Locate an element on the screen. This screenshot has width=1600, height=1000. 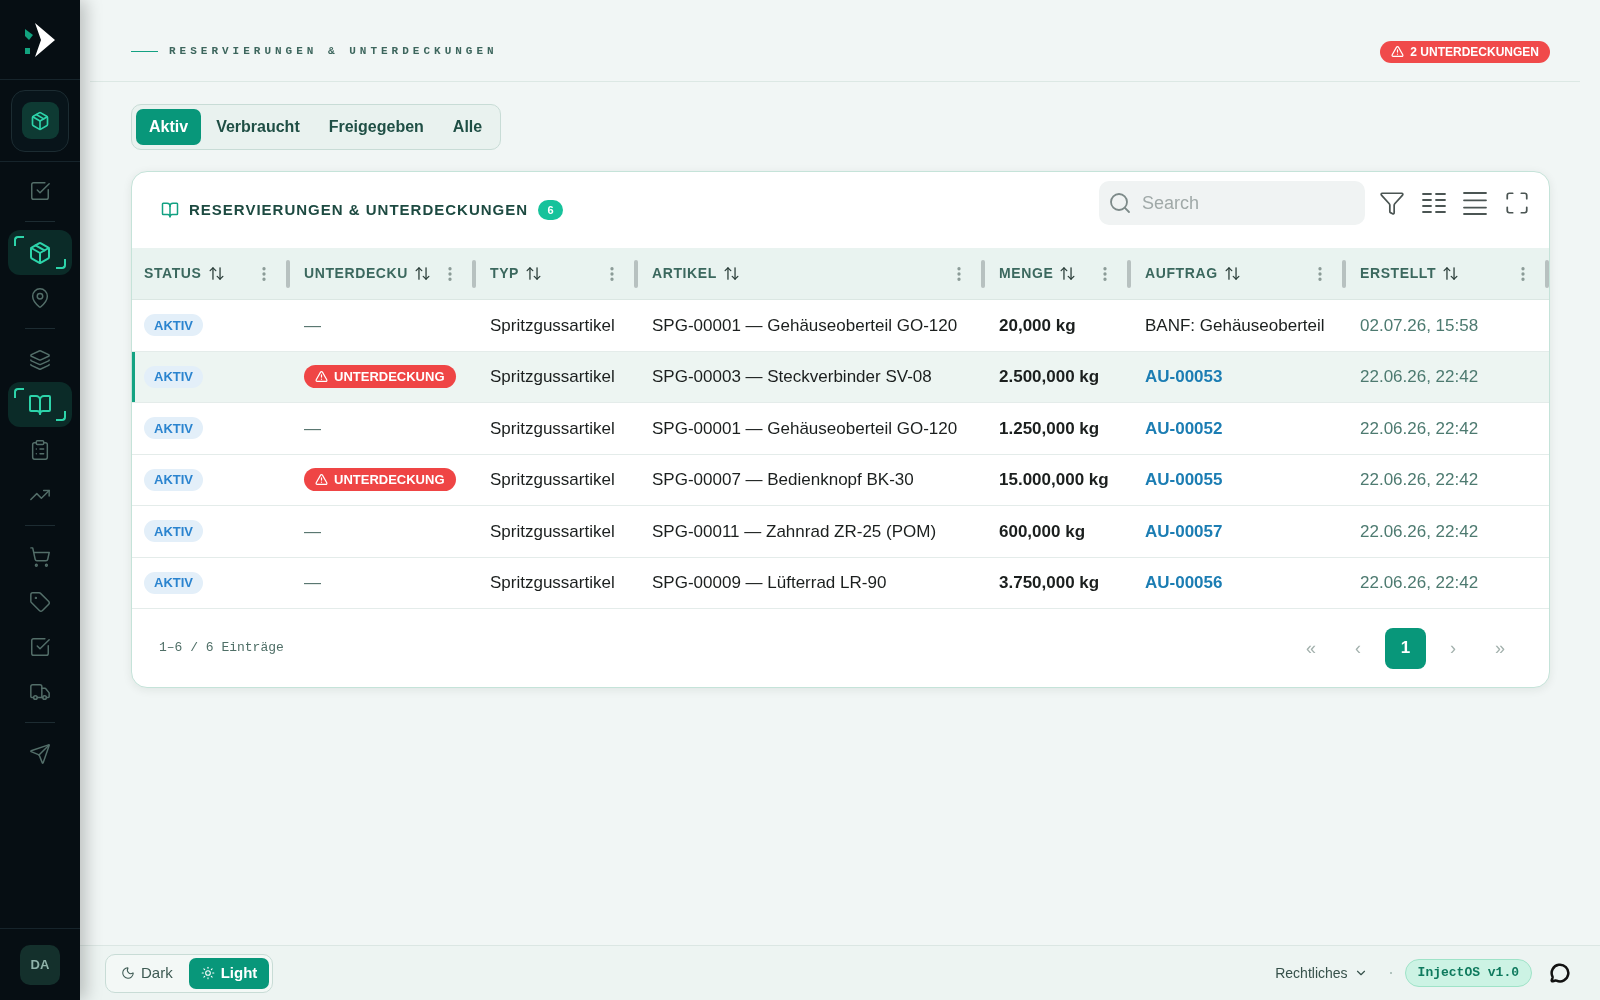
tab: Alle is located at coordinates (467, 127).